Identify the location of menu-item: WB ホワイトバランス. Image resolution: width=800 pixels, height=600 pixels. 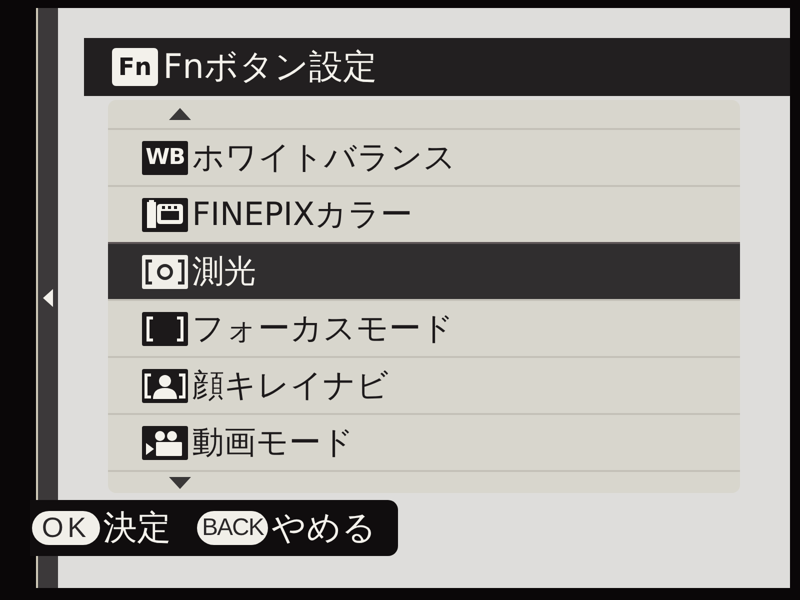
(424, 156).